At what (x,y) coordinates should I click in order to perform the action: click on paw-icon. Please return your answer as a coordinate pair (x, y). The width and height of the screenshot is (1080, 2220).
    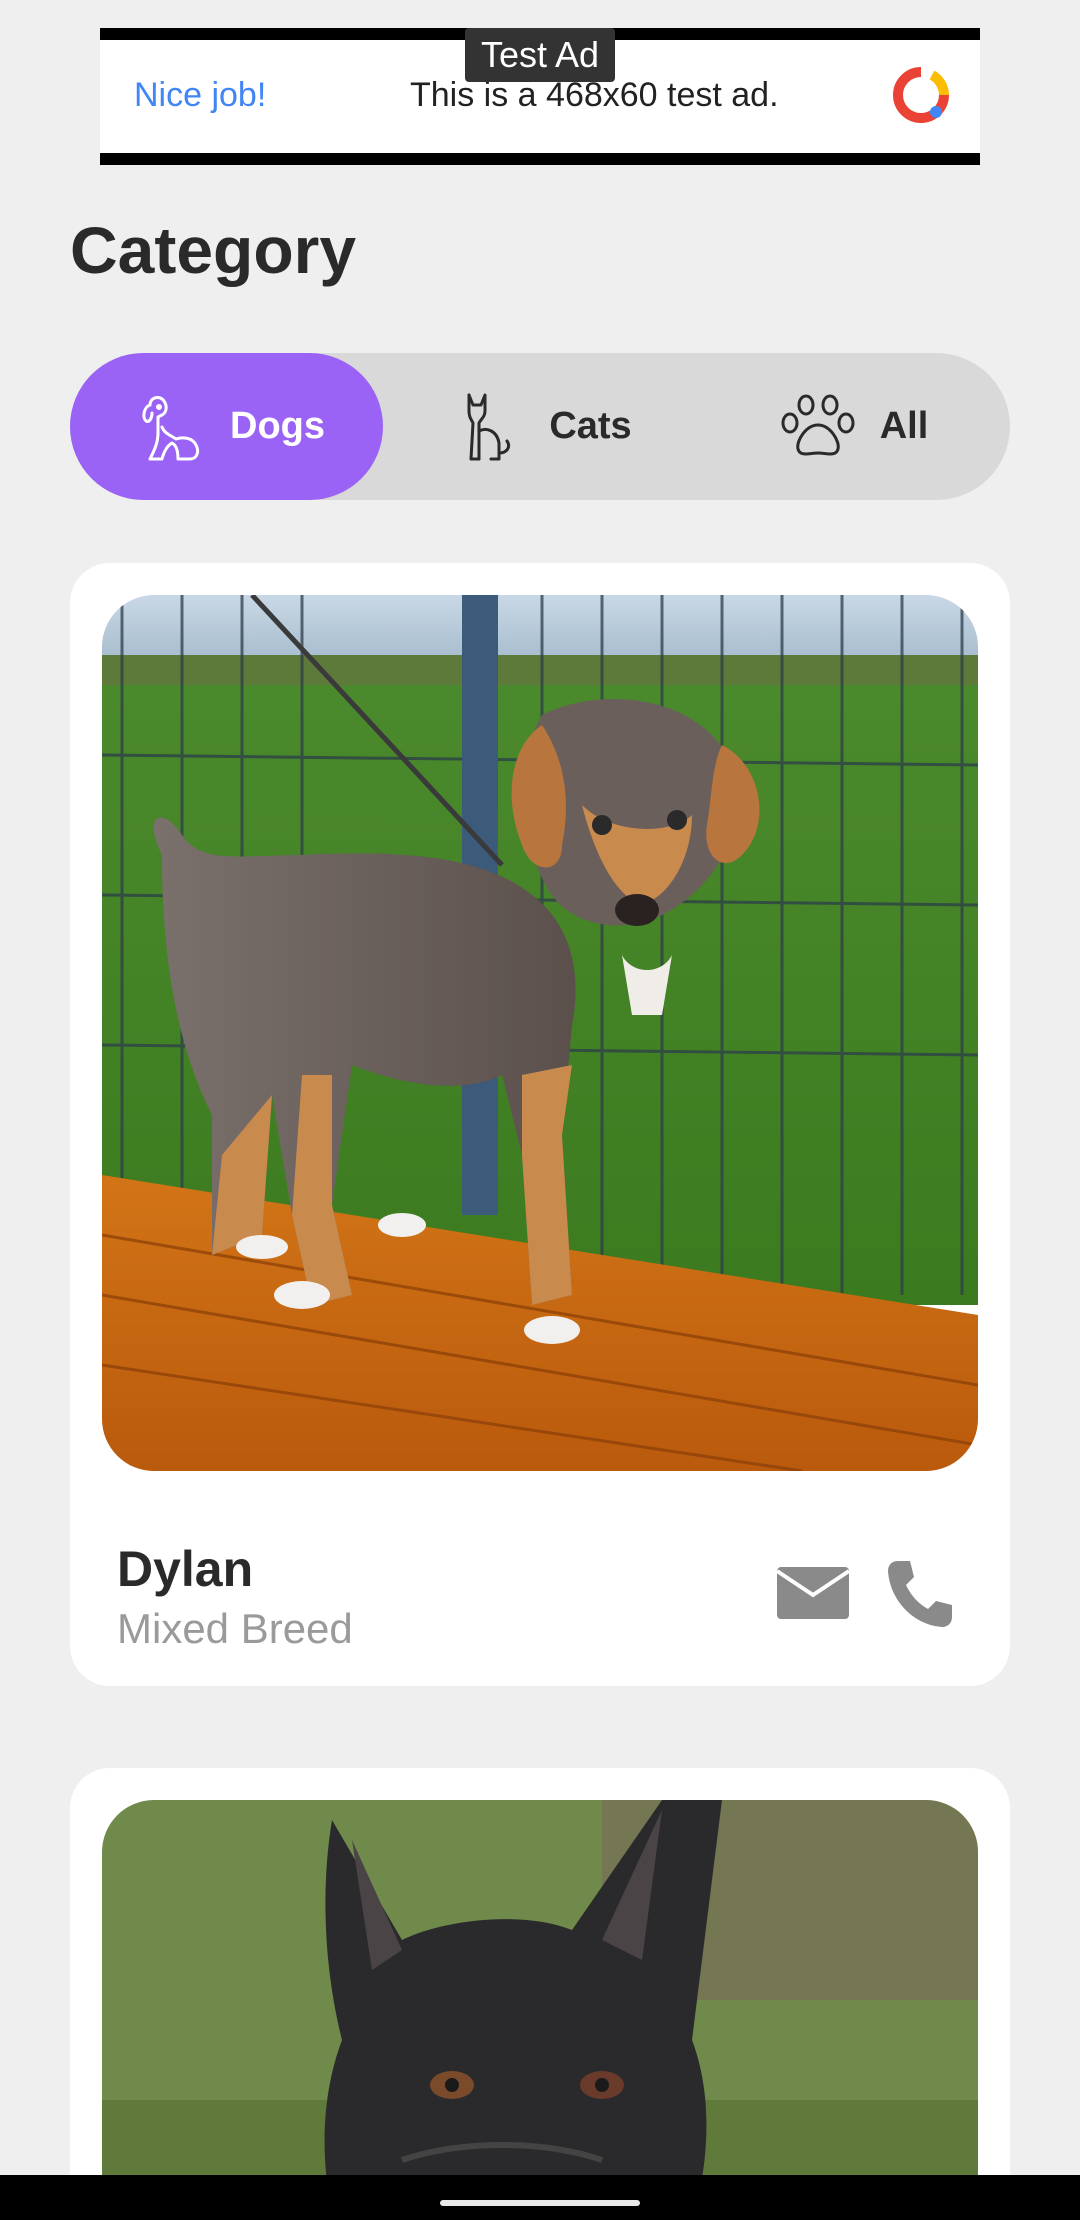
    Looking at the image, I should click on (818, 427).